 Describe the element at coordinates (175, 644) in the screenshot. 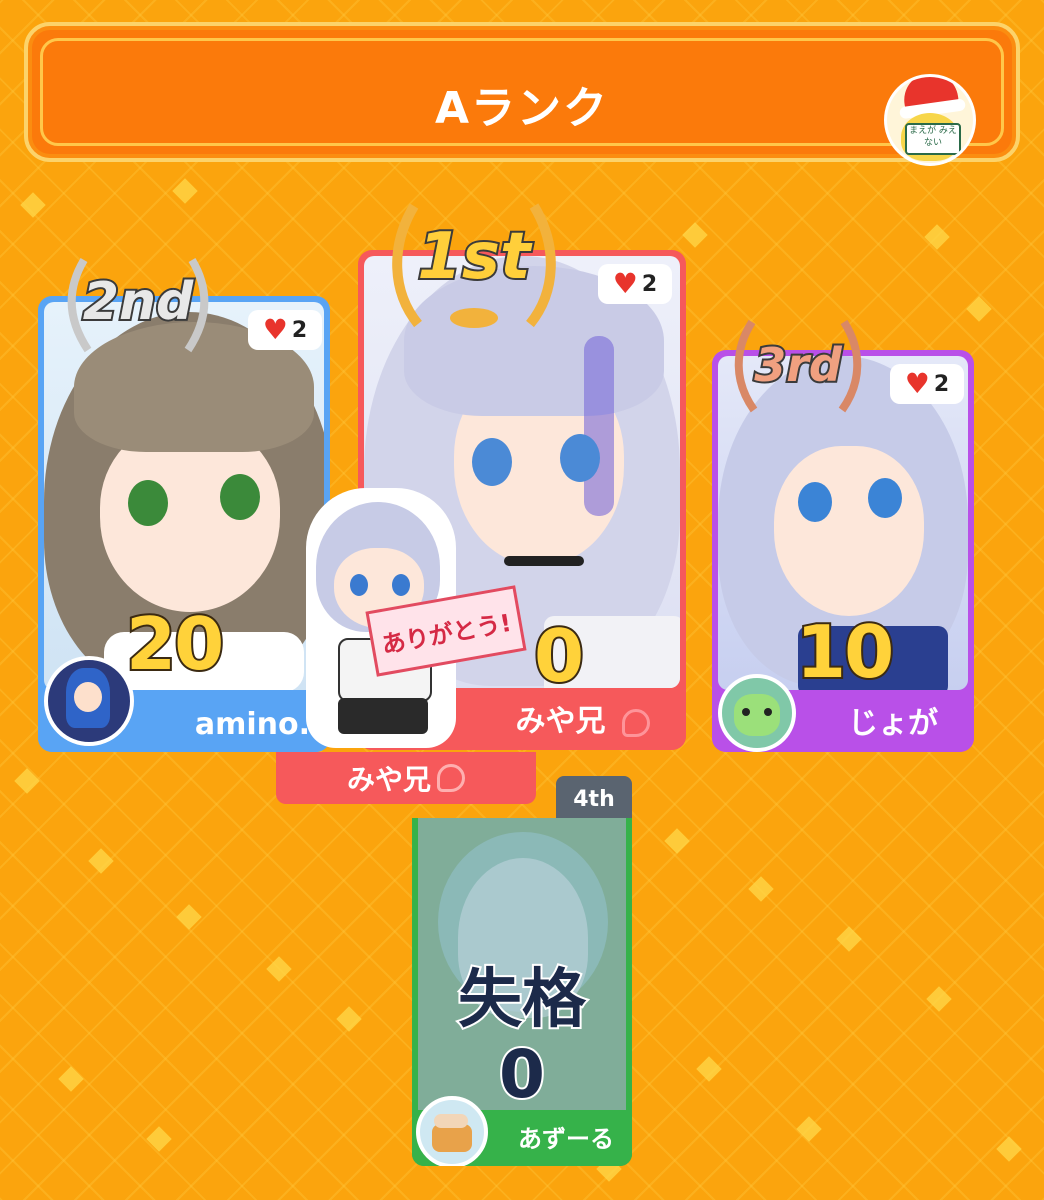

I see `player-score: 20` at that location.